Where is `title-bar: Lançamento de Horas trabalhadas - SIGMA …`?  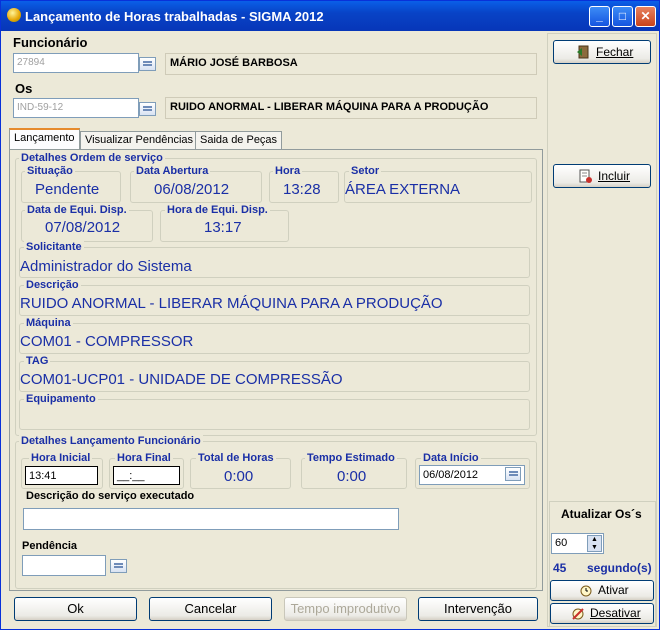
title-bar: Lançamento de Horas trabalhadas - SIGMA … is located at coordinates (330, 16).